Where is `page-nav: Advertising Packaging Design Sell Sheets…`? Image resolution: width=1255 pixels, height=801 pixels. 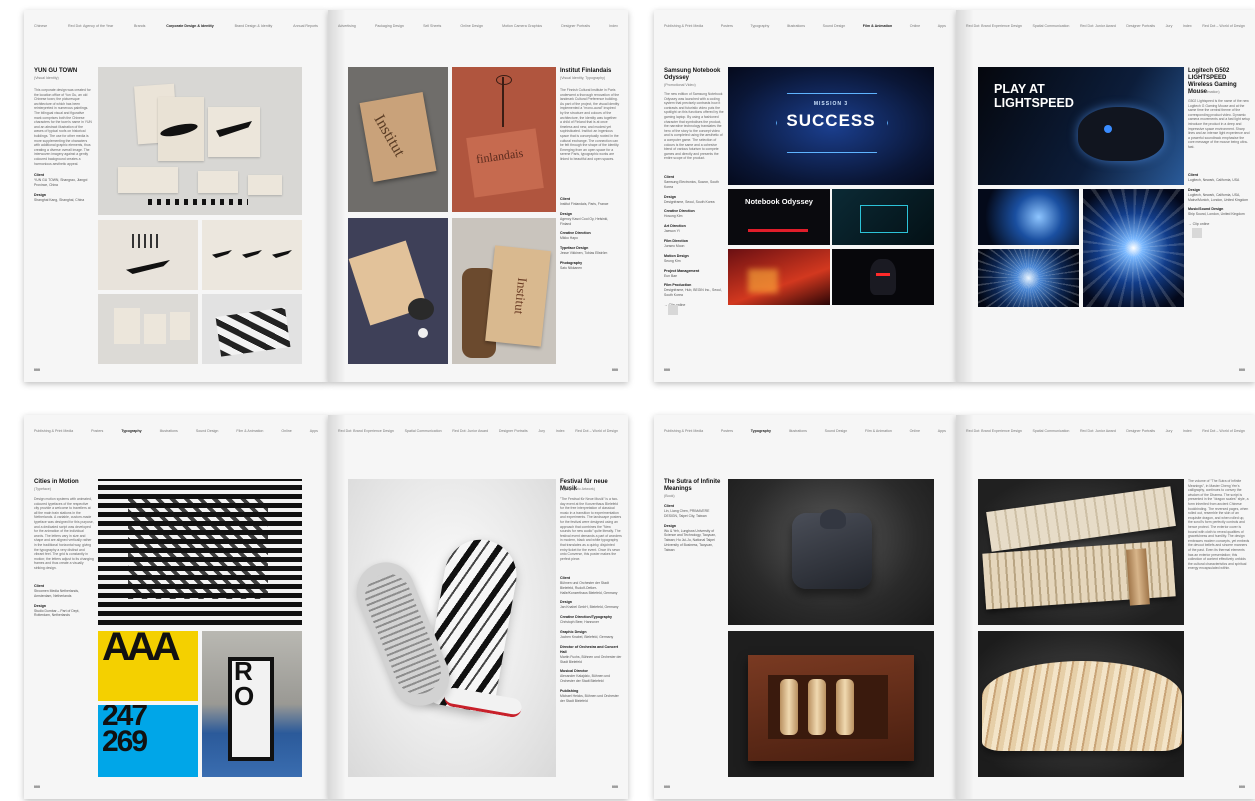
page-nav: Advertising Packaging Design Sell Sheets… is located at coordinates (478, 26).